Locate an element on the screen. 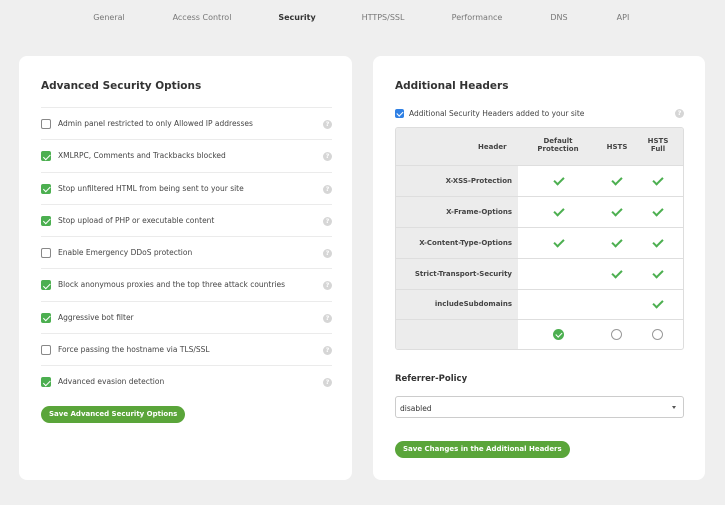  column-header-default: Default Protection is located at coordinates (558, 145).